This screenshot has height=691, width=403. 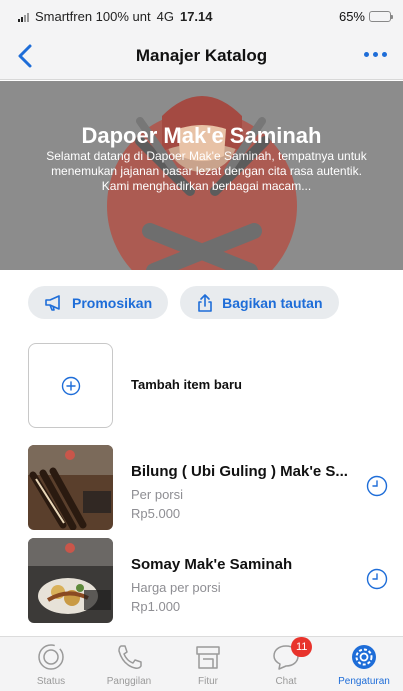 What do you see at coordinates (51, 657) in the screenshot?
I see `status-icon` at bounding box center [51, 657].